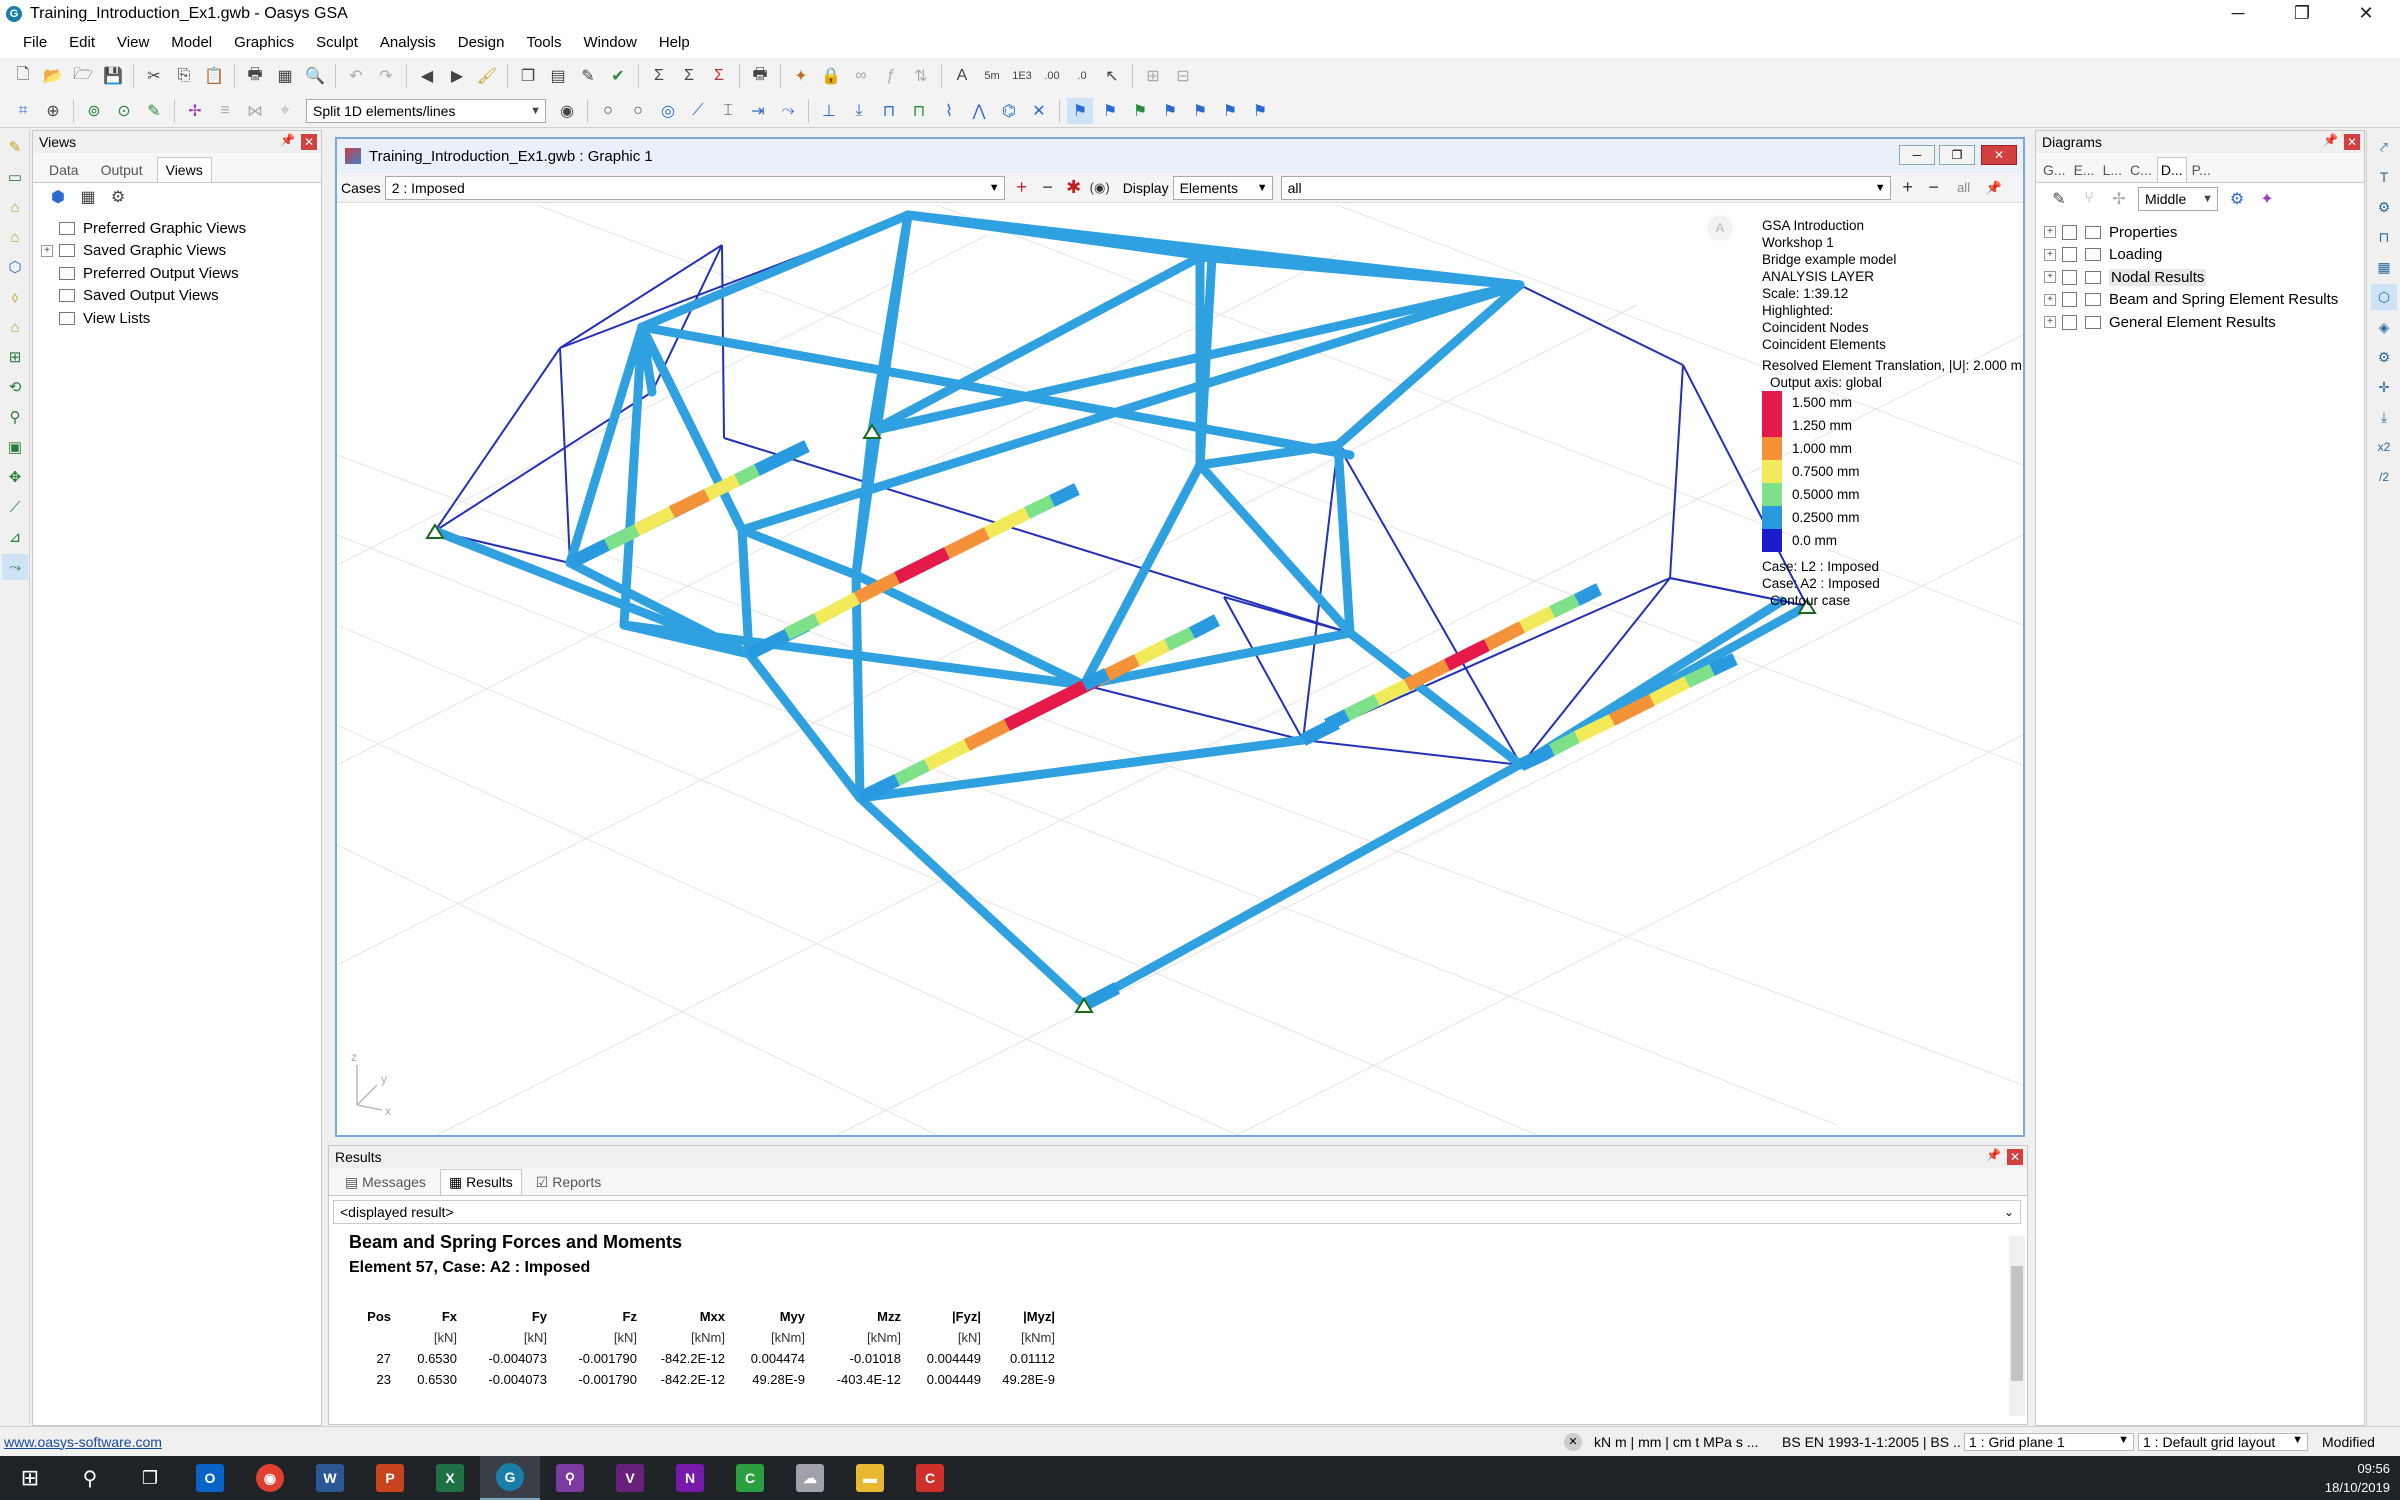 This screenshot has width=2400, height=1500. Describe the element at coordinates (2352, 142) in the screenshot. I see `diagrams-panel-close-button: ✕` at that location.